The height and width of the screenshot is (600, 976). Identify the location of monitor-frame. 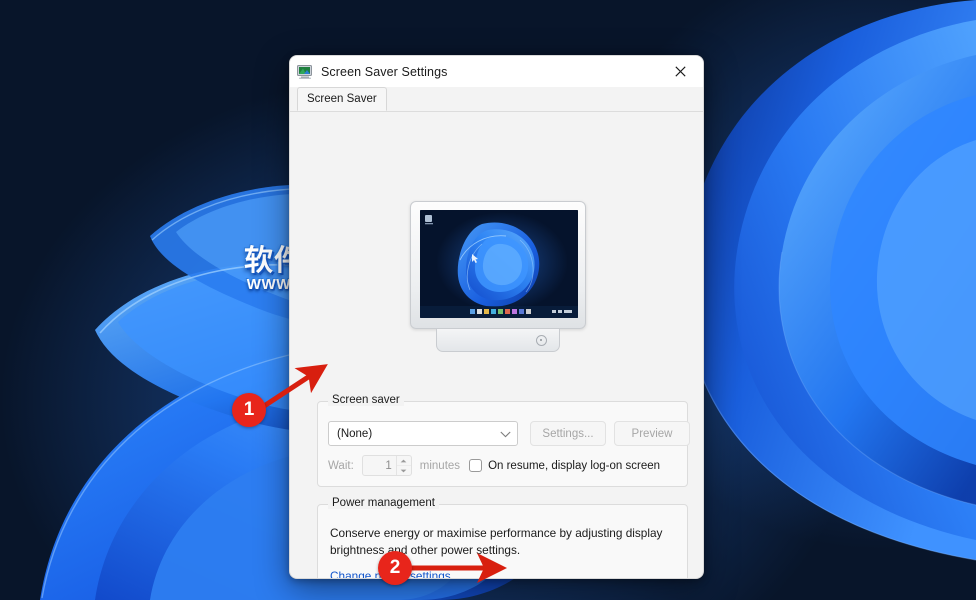
(498, 265).